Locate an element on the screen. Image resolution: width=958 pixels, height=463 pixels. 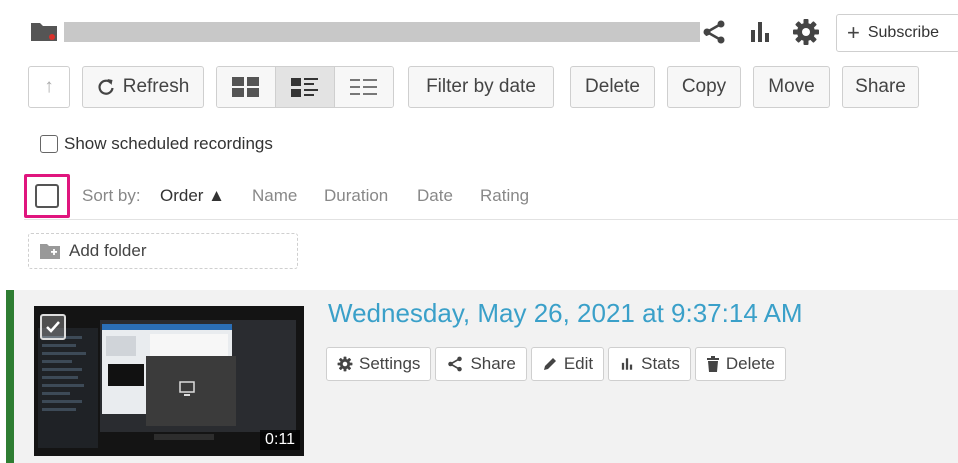
stats-button: Stats is located at coordinates (649, 364).